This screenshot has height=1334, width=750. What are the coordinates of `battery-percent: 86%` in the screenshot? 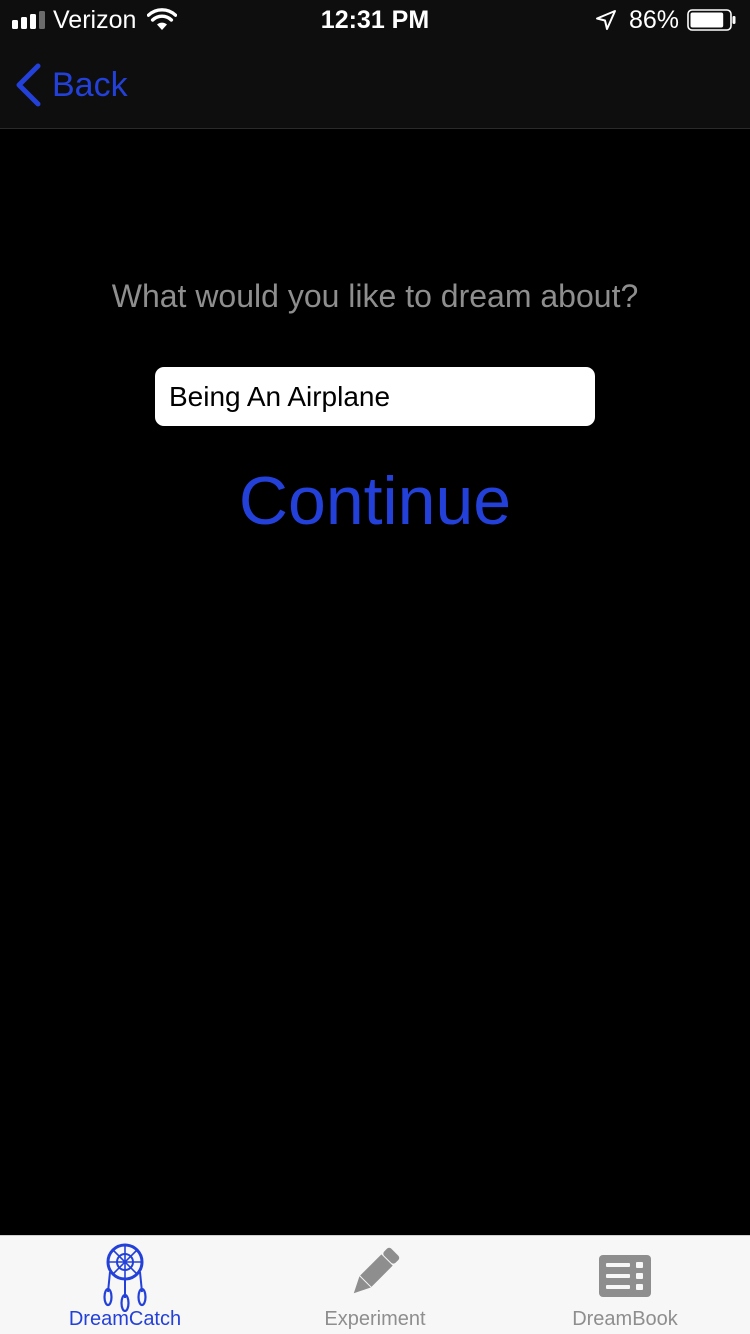 It's located at (654, 20).